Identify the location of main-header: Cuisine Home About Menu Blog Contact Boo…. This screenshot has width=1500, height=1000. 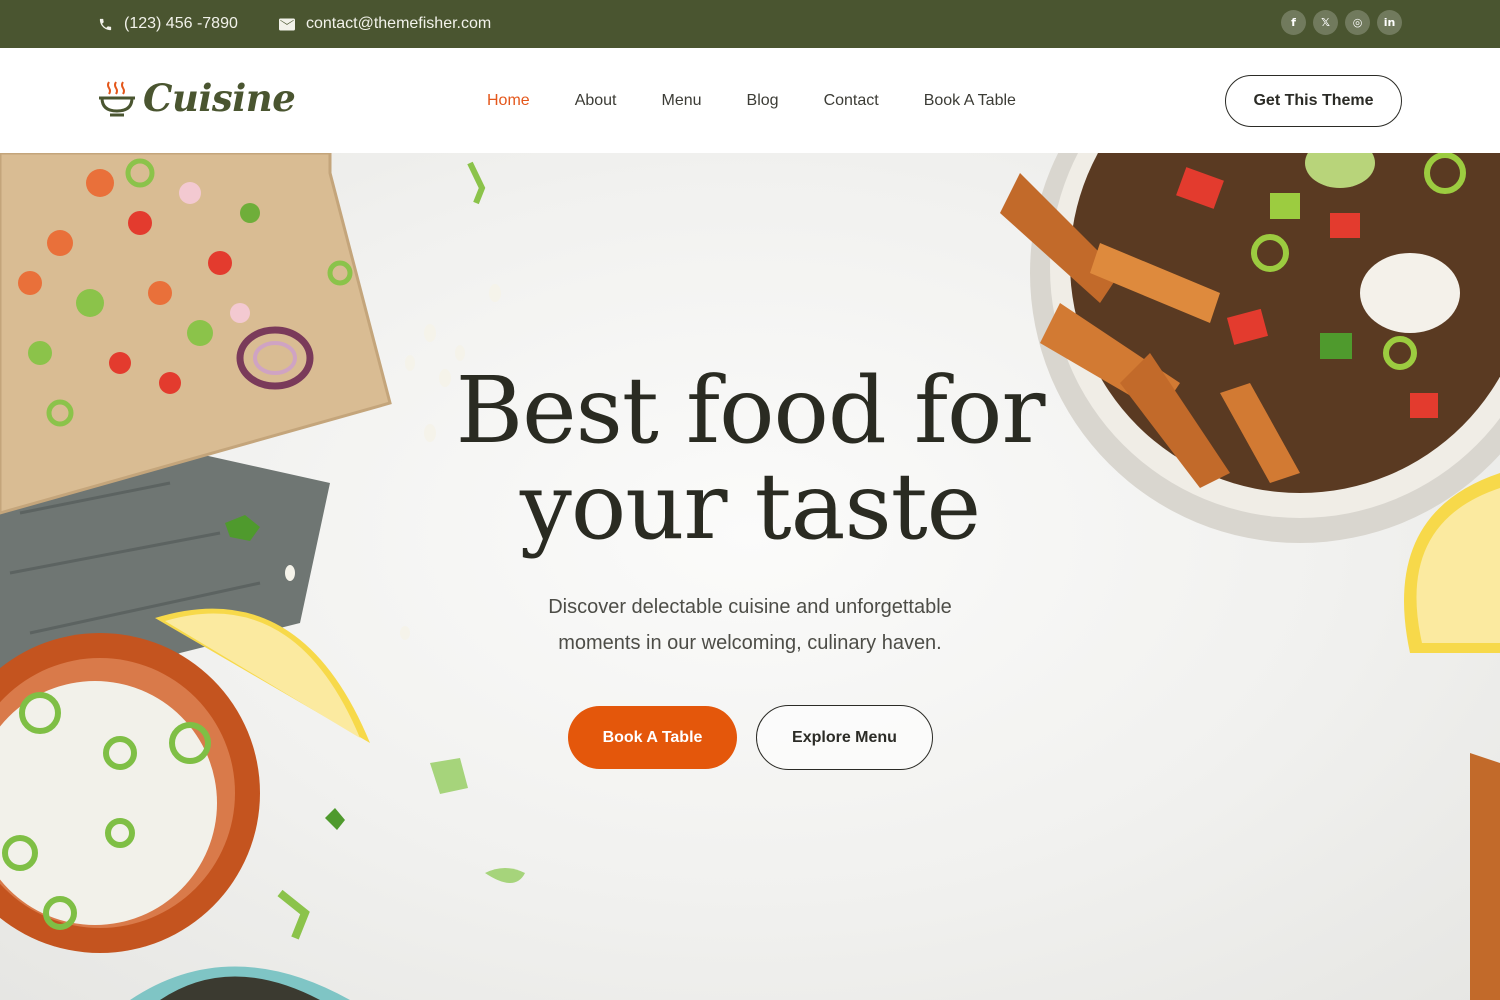
(750, 100).